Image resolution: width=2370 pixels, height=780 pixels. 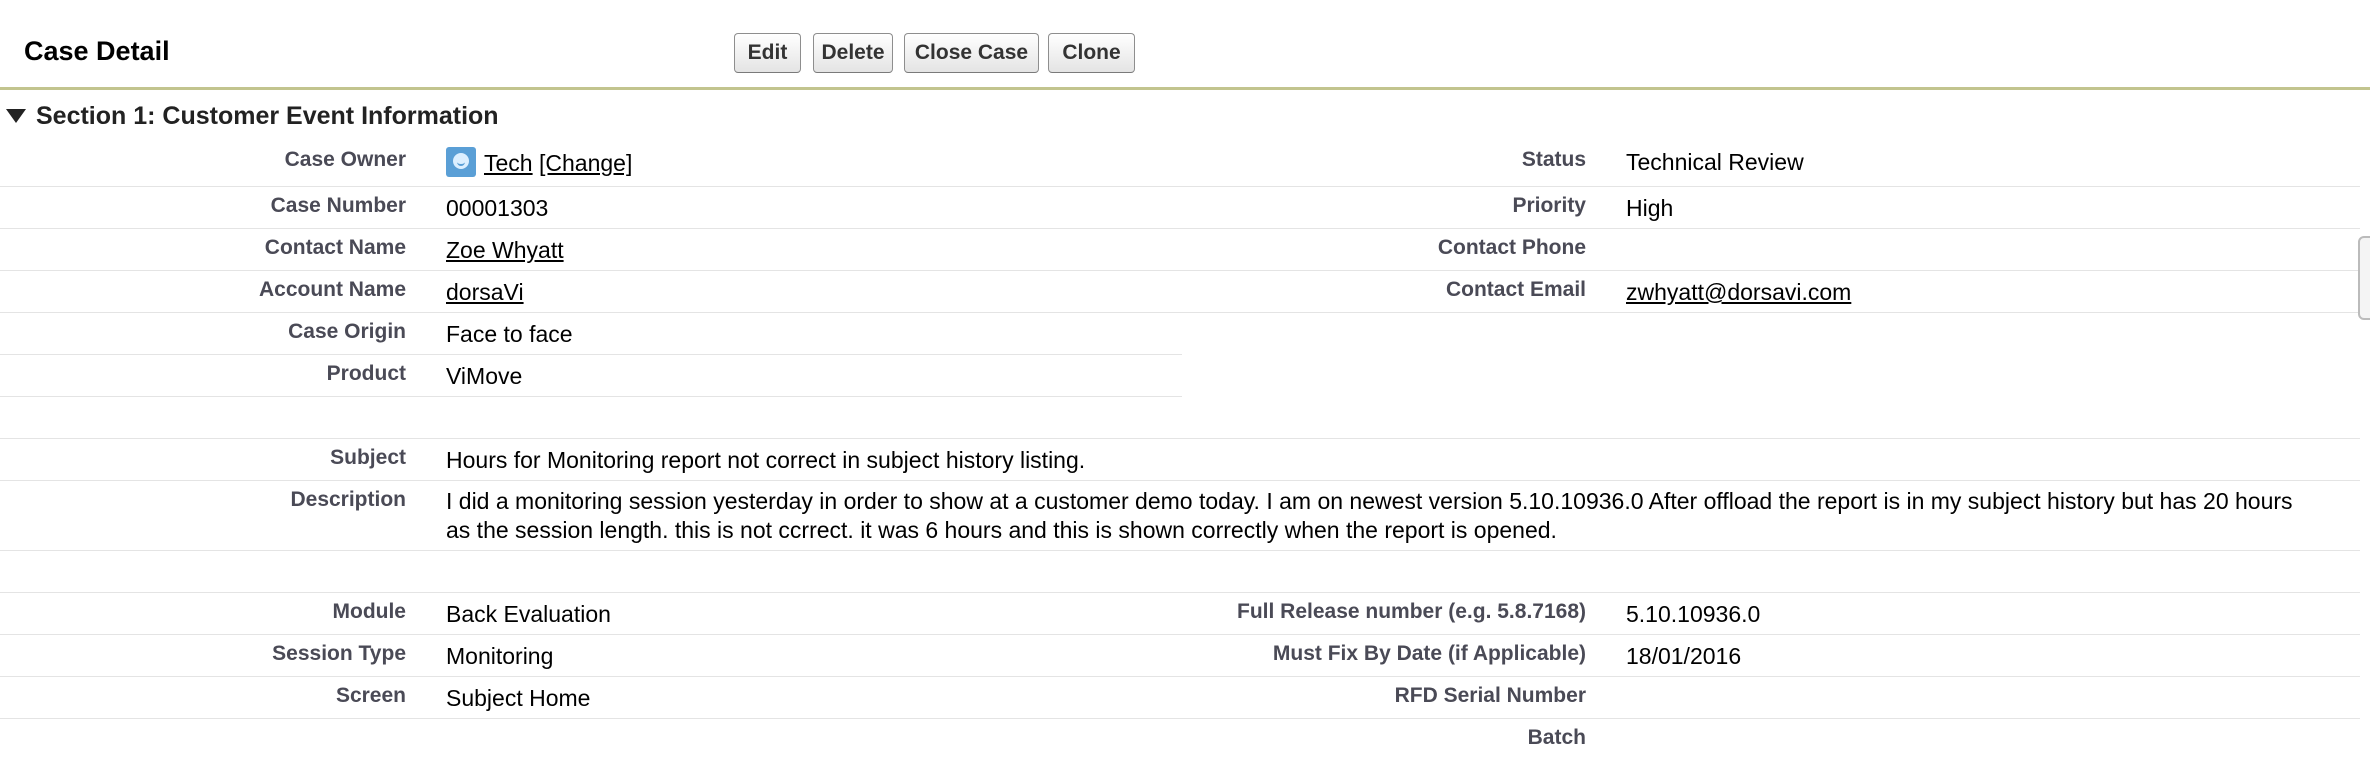 I want to click on contact-email-label: Contact Email, so click(x=1515, y=289).